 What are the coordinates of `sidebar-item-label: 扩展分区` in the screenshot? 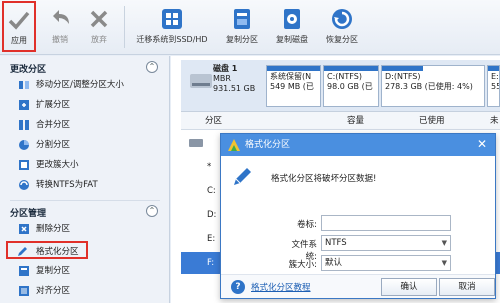 It's located at (53, 105).